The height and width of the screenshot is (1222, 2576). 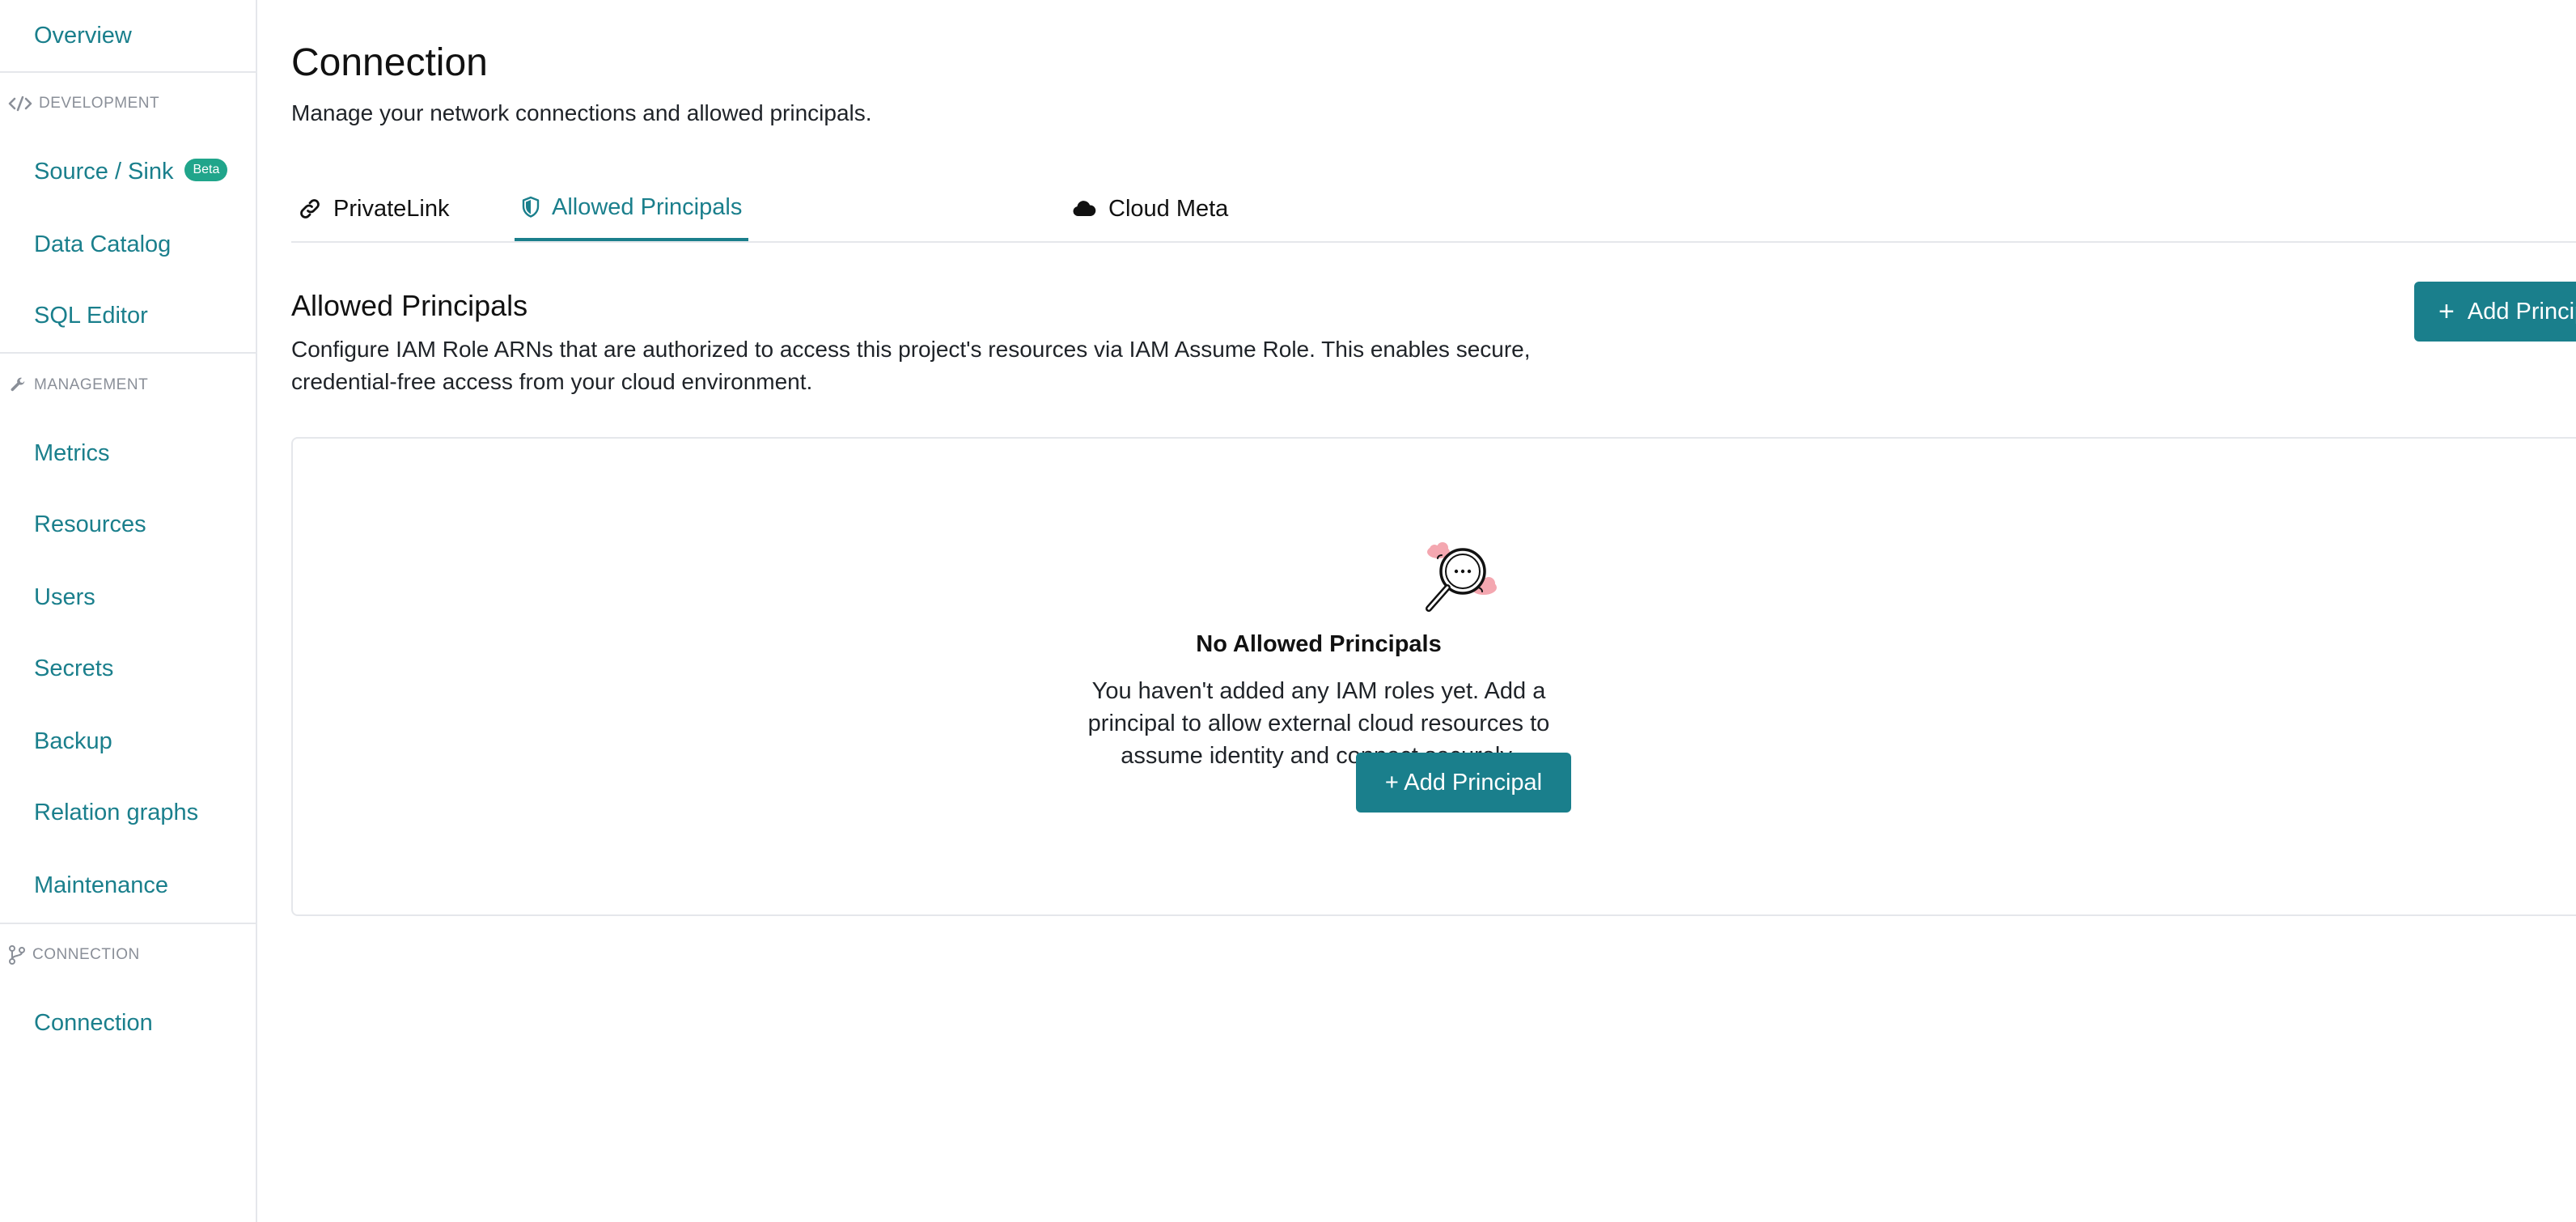 What do you see at coordinates (91, 384) in the screenshot?
I see `sidebar-section-label: MANAGEMENT` at bounding box center [91, 384].